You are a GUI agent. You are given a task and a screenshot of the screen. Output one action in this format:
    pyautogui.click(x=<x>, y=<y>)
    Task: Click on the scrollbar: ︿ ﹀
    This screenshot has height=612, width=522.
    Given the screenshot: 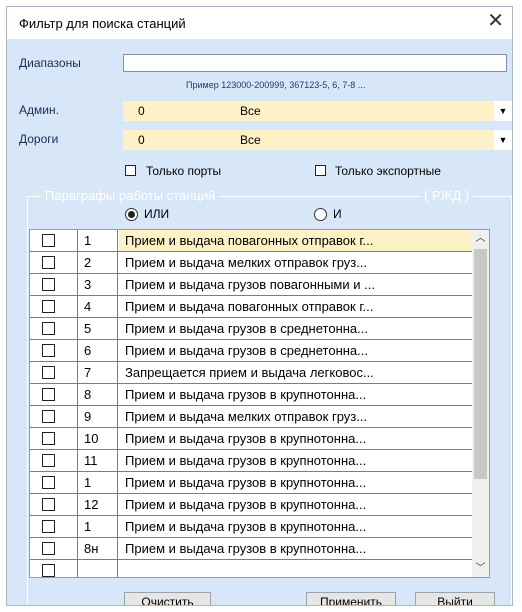 What is the action you would take?
    pyautogui.click(x=480, y=403)
    